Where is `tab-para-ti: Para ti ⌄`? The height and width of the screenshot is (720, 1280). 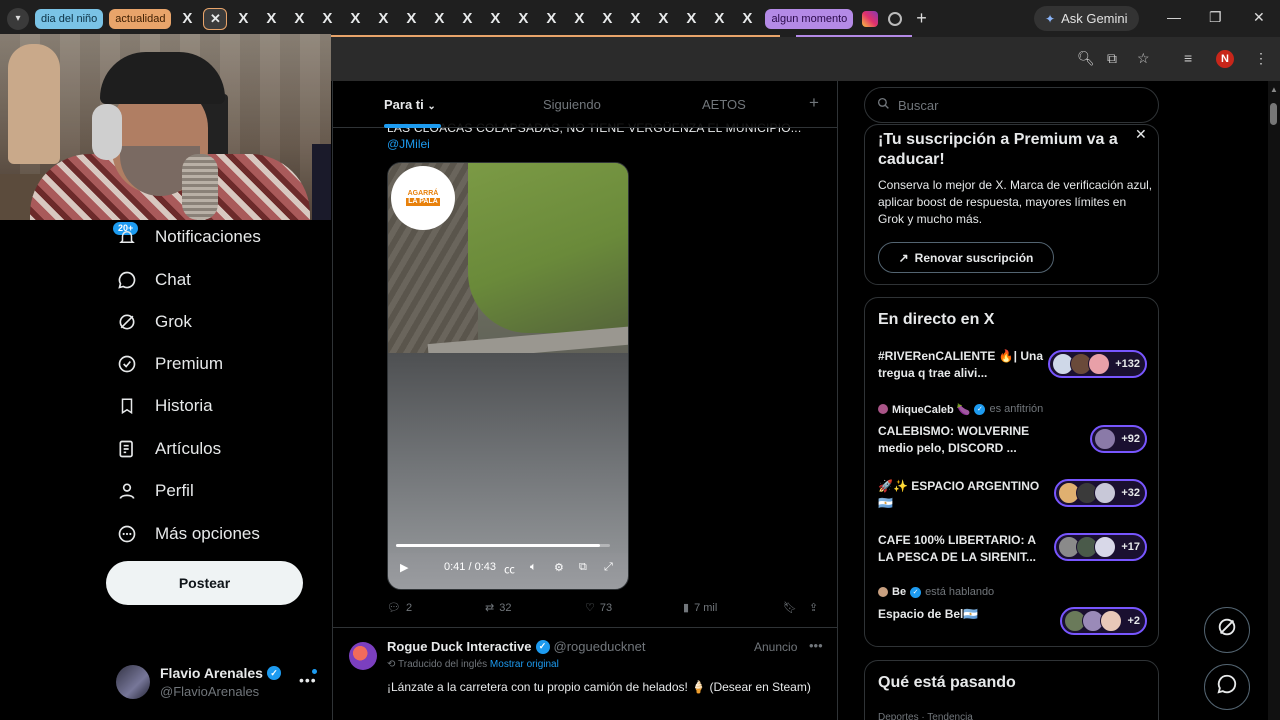
tab-para-ti: Para ti ⌄ is located at coordinates (410, 104).